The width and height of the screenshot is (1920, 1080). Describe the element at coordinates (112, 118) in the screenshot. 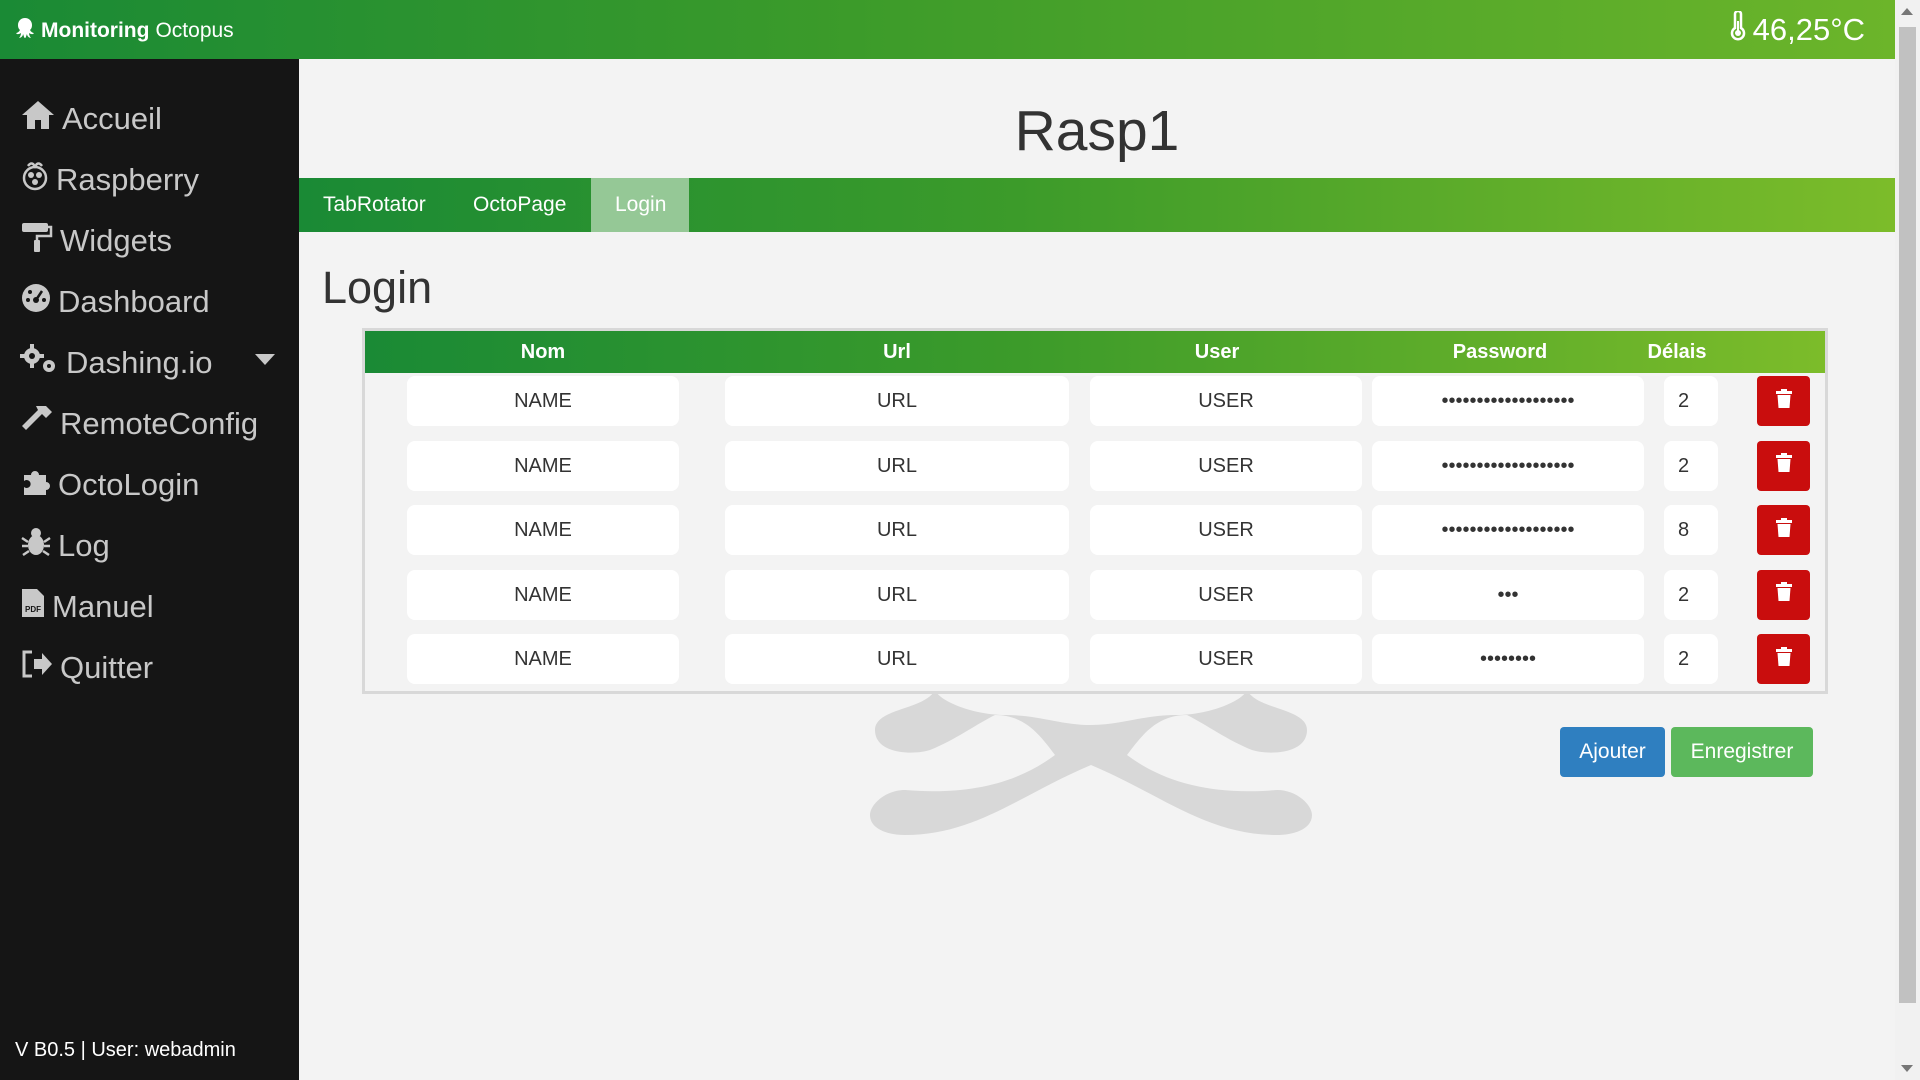

I see `sidebar-item-label: Accueil` at that location.